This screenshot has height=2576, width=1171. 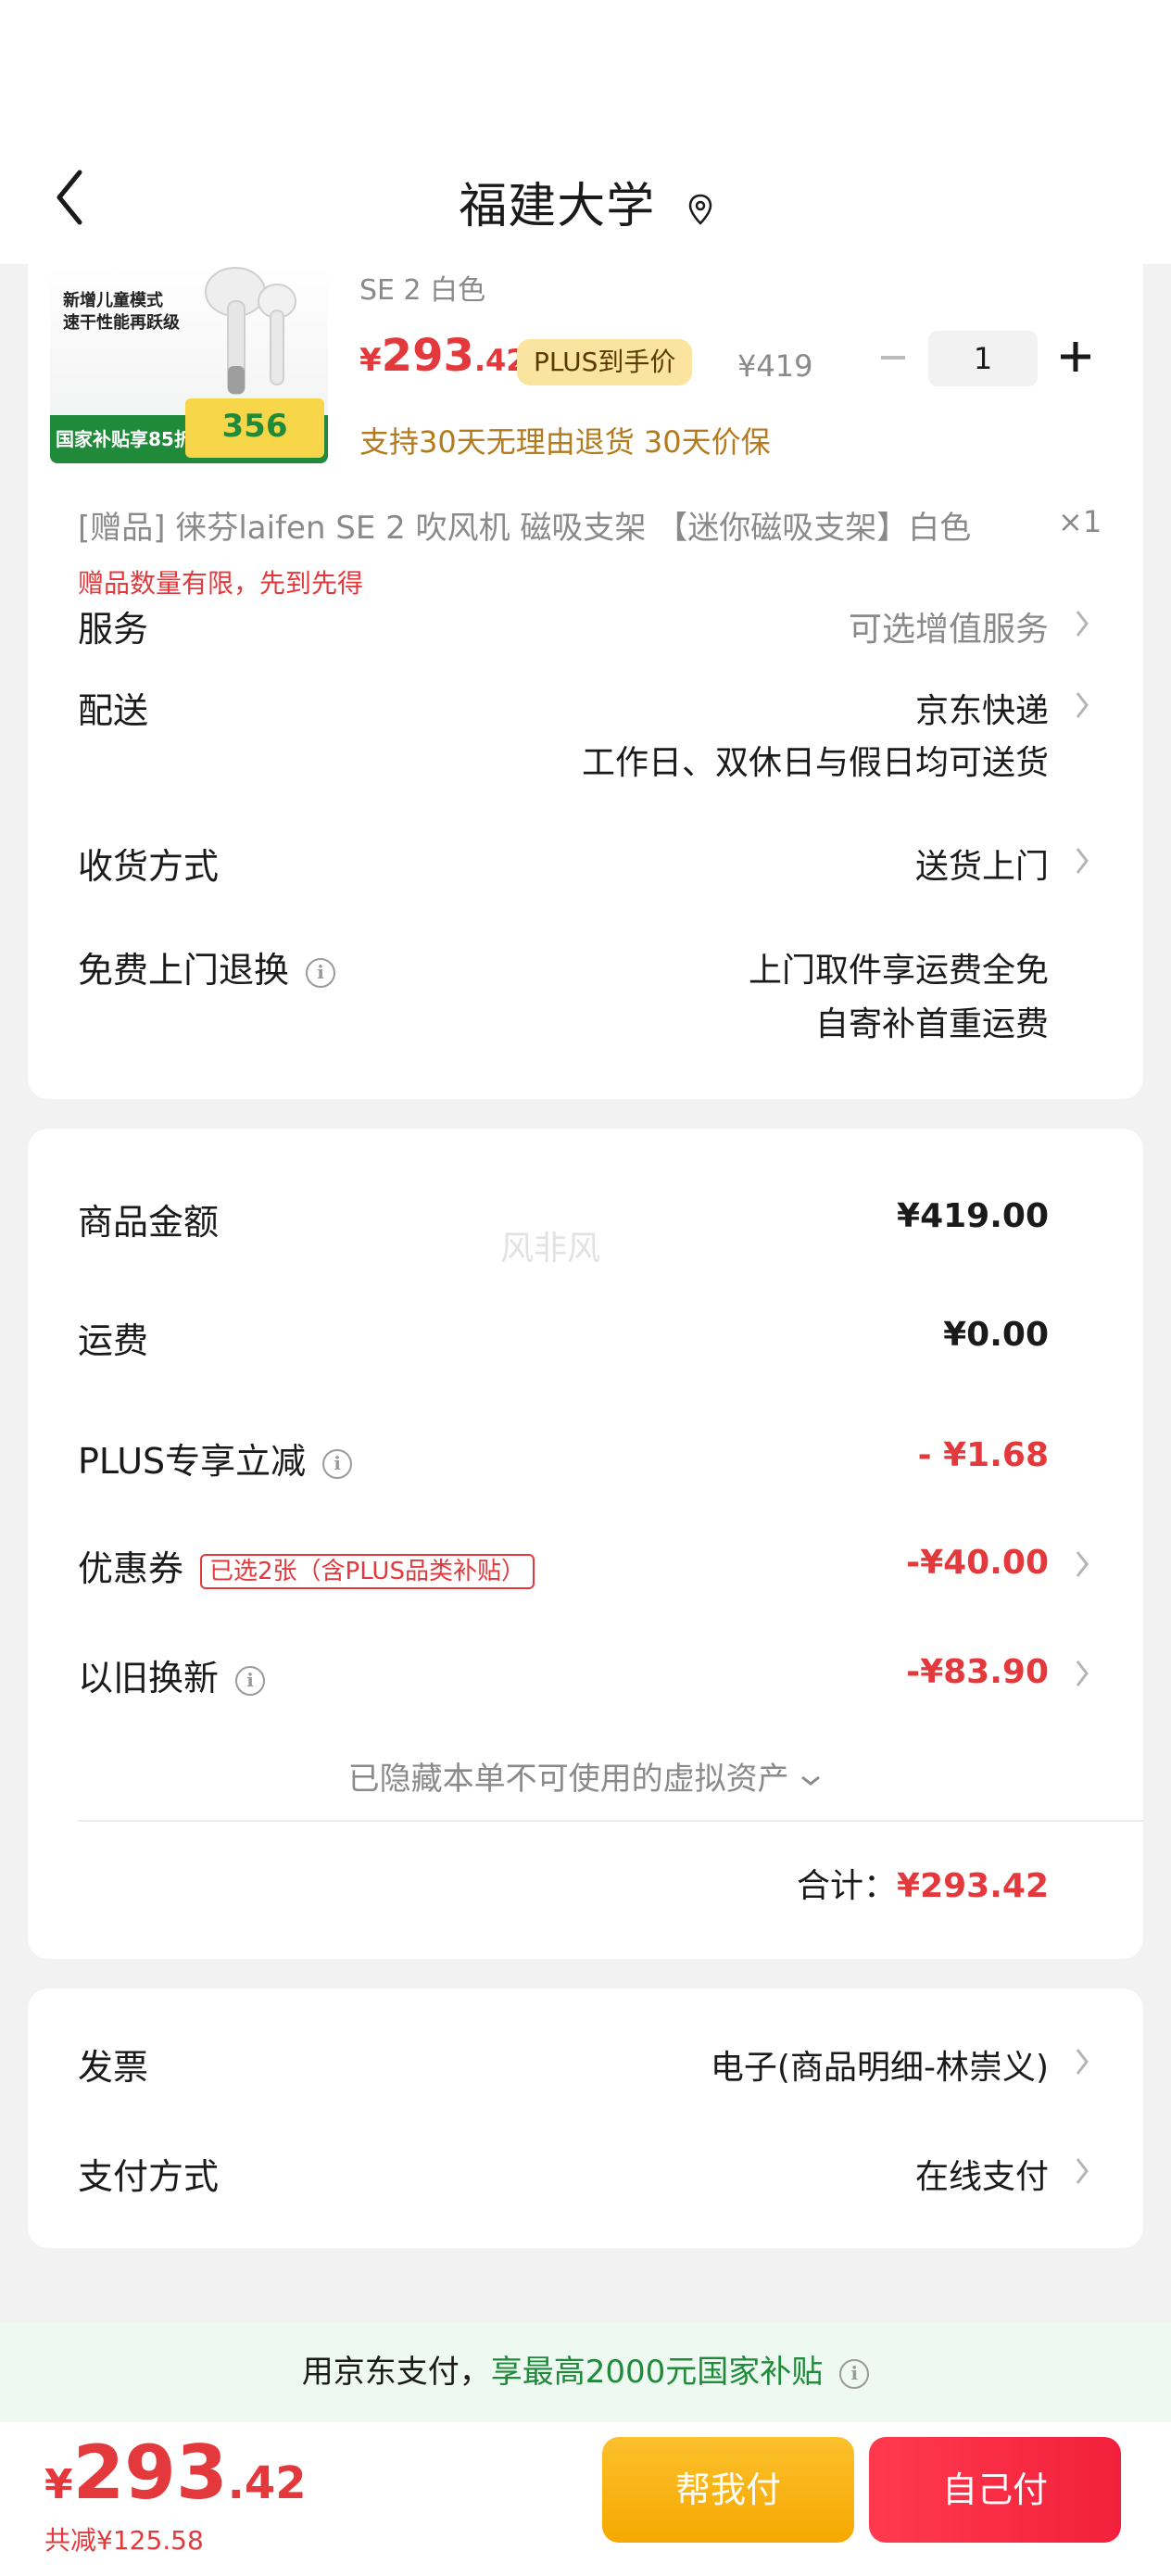 I want to click on checkout-price-decimal: .42, so click(x=267, y=2483).